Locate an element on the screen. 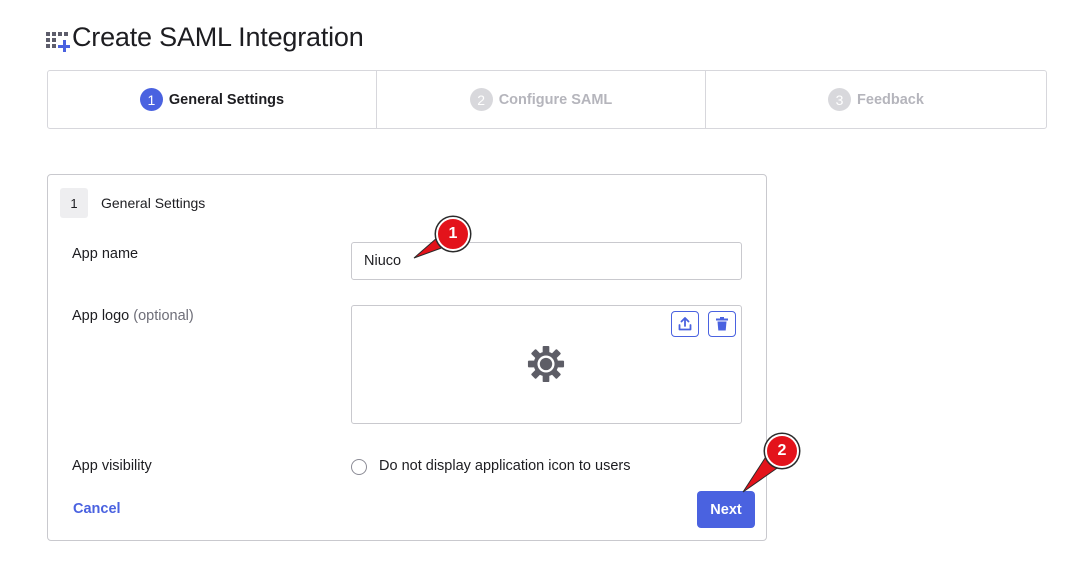  upload-icon is located at coordinates (685, 324).